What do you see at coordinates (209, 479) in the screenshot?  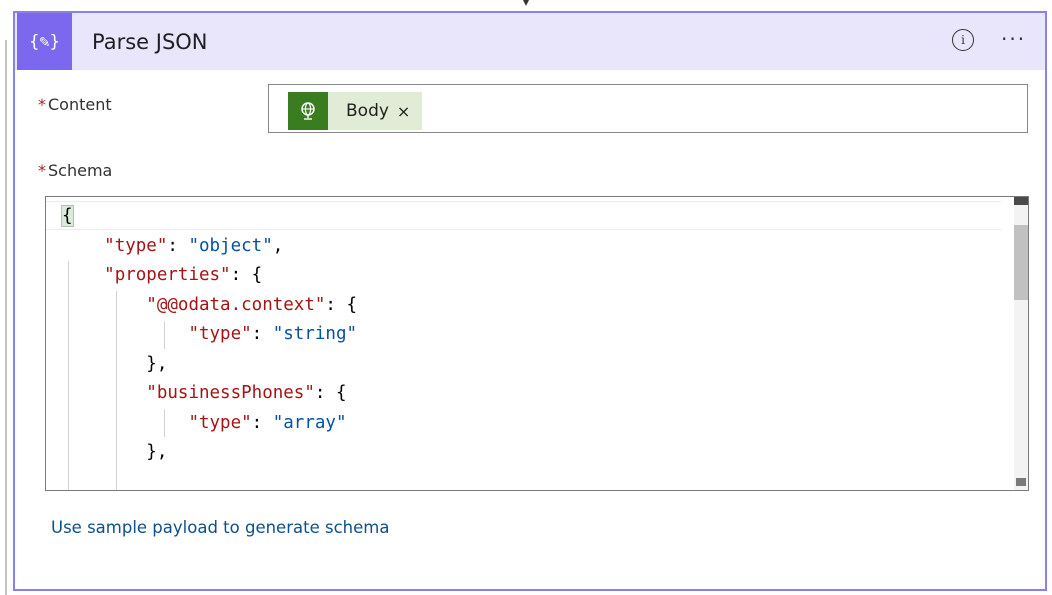 I see `code-line` at bounding box center [209, 479].